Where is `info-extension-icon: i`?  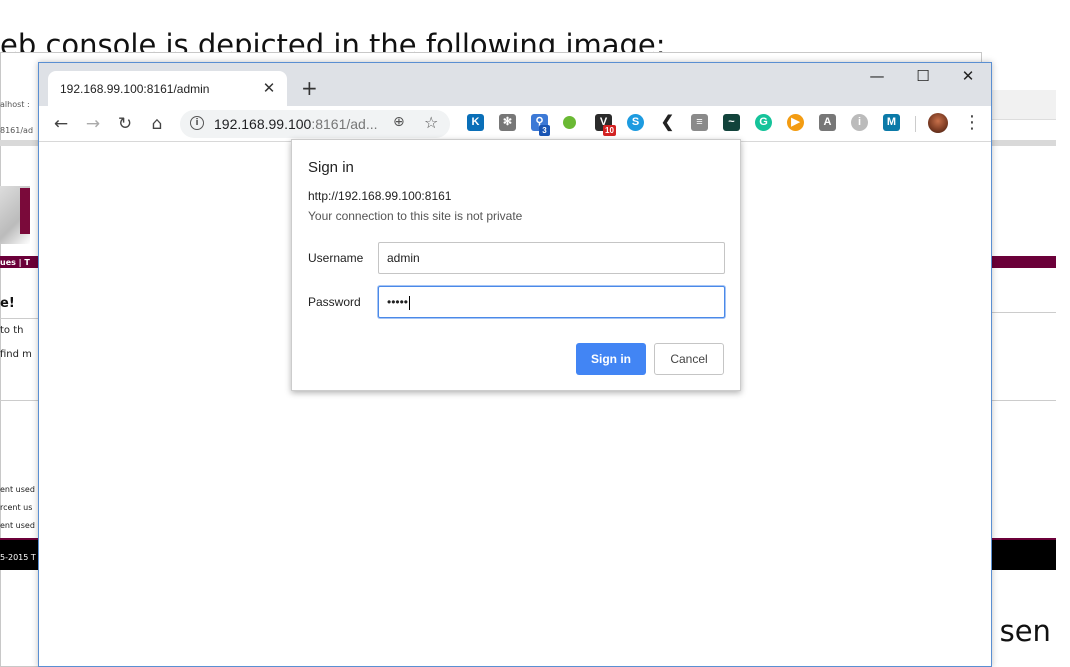 info-extension-icon: i is located at coordinates (859, 122).